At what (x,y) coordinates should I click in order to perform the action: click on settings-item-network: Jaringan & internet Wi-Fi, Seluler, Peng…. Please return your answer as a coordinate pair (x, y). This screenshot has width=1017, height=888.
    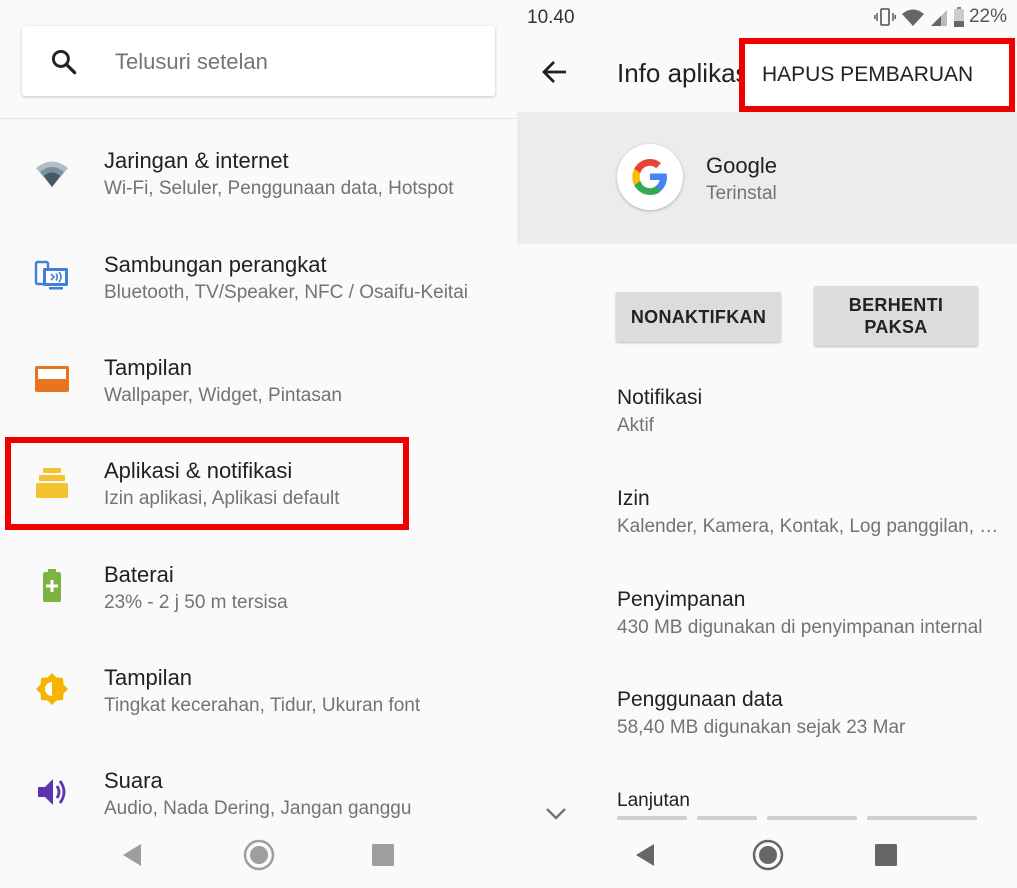
    Looking at the image, I should click on (258, 198).